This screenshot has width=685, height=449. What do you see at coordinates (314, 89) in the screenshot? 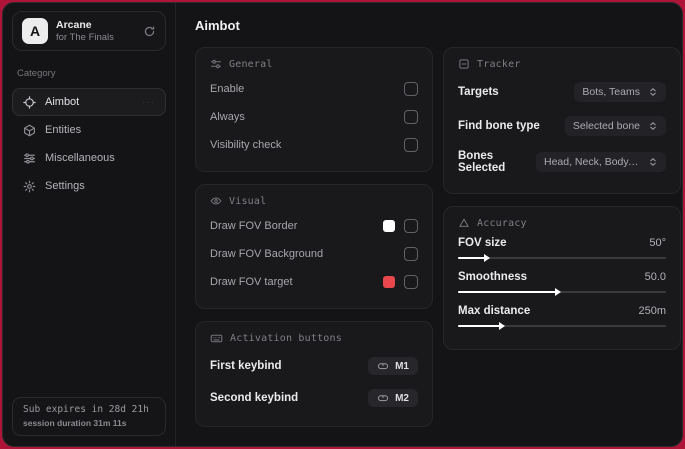
I see `setting-row-enable: Enable` at bounding box center [314, 89].